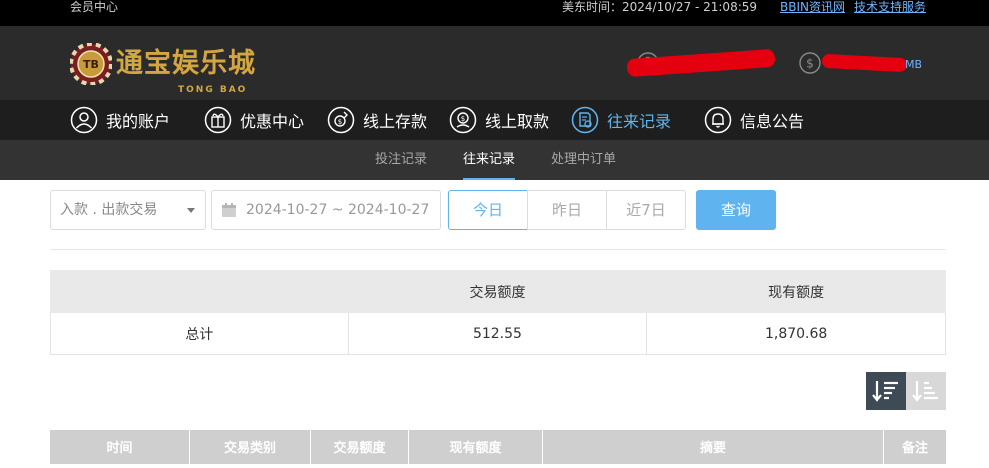 This screenshot has height=468, width=989. What do you see at coordinates (864, 63) in the screenshot?
I see `redacted-balance` at bounding box center [864, 63].